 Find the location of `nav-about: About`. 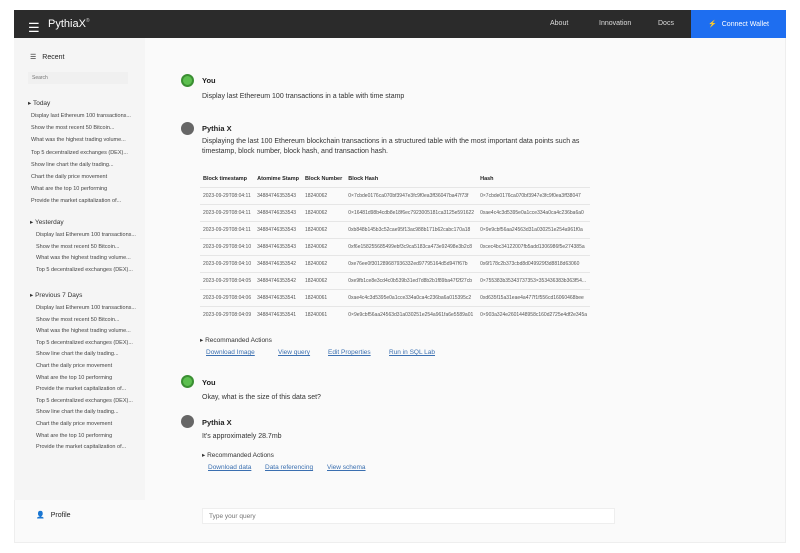

nav-about: About is located at coordinates (559, 23).